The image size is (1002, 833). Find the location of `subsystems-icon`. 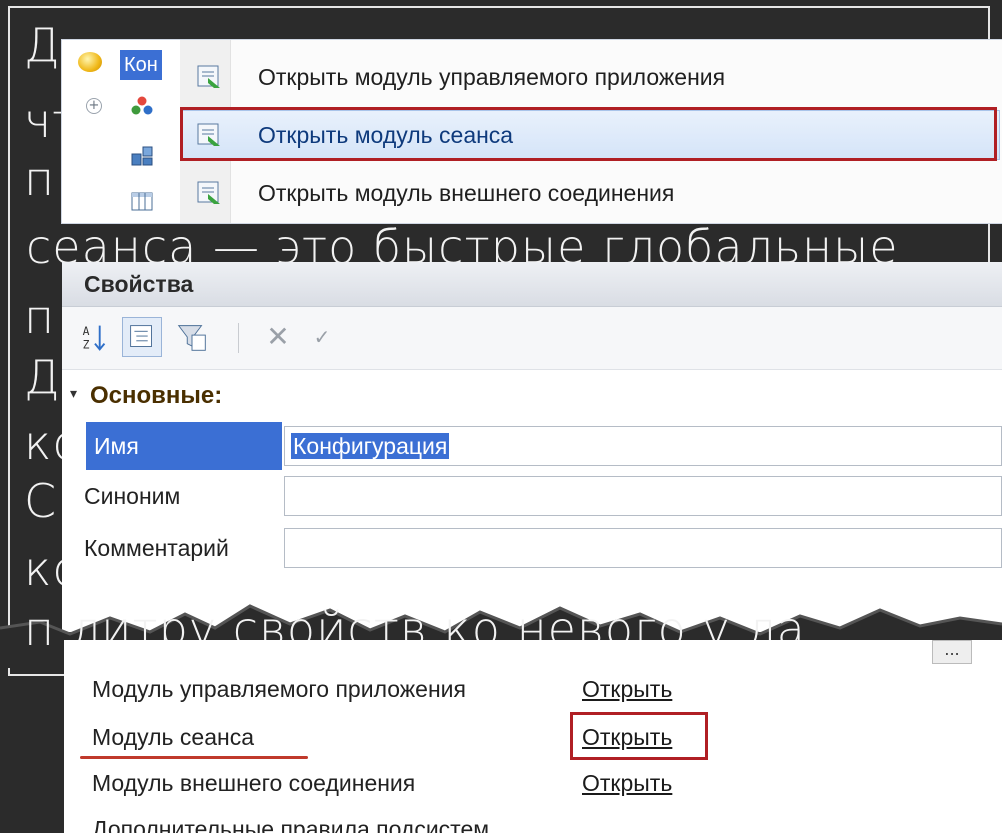

subsystems-icon is located at coordinates (142, 156).